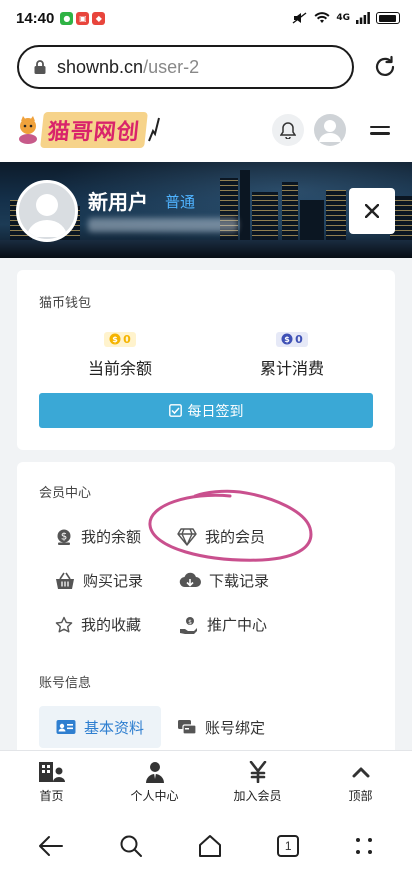 The height and width of the screenshot is (877, 412). Describe the element at coordinates (360, 782) in the screenshot. I see `nav-back-to-top: 顶部` at that location.